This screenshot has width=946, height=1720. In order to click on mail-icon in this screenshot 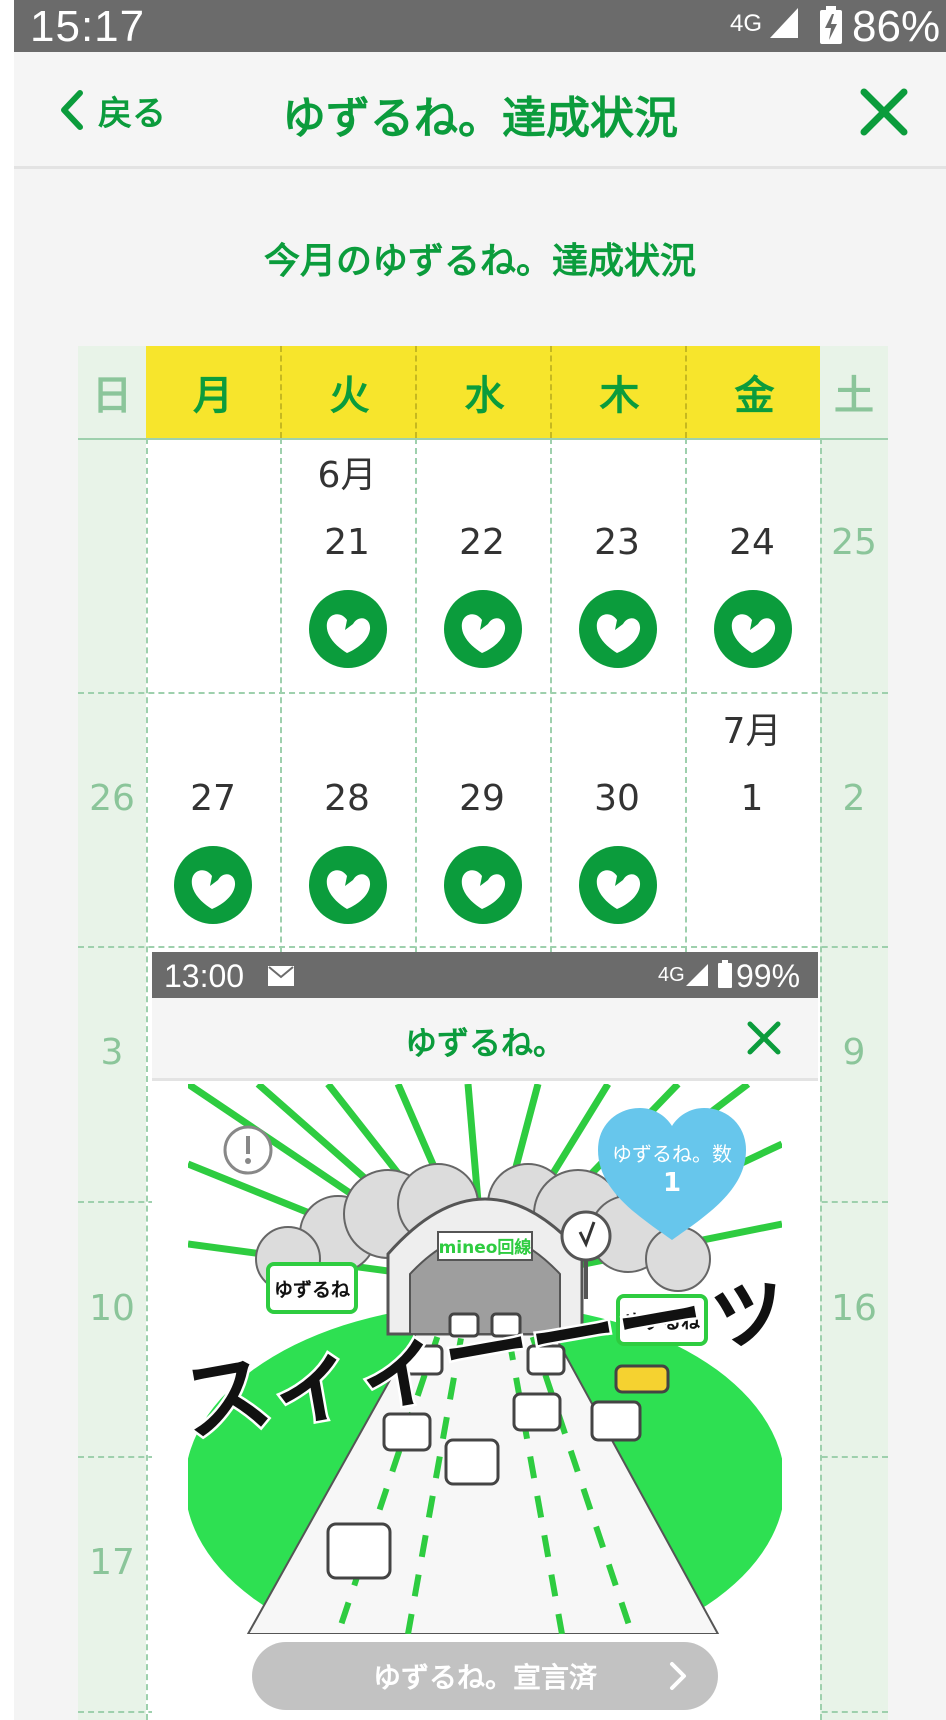, I will do `click(281, 976)`.